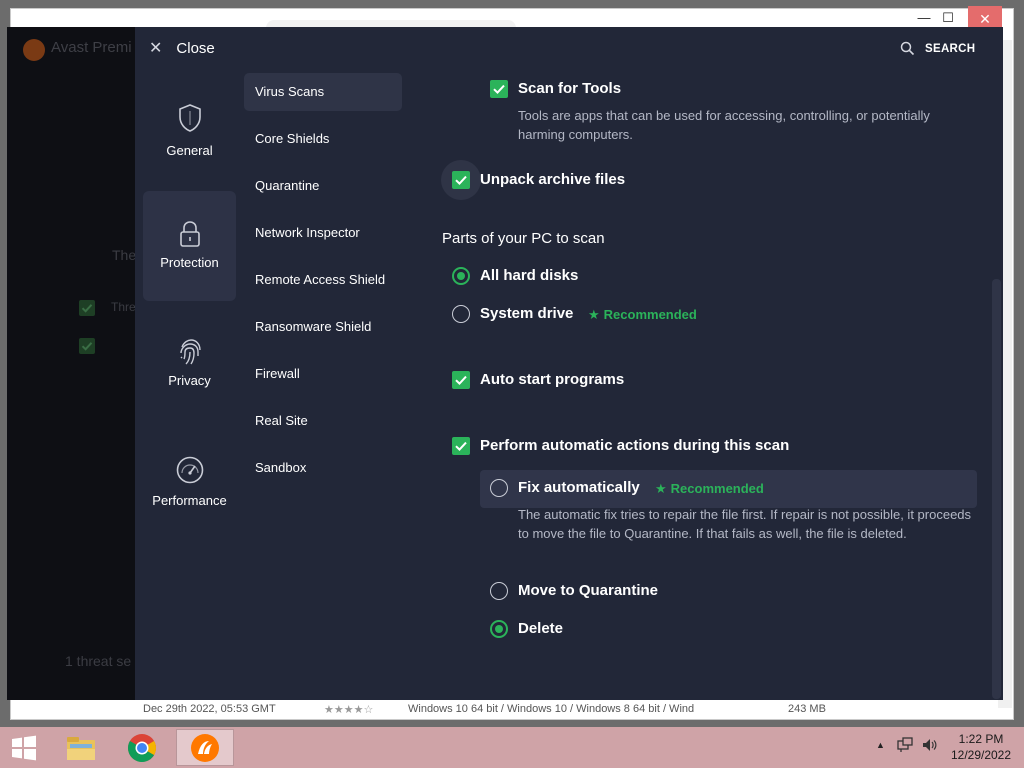 The width and height of the screenshot is (1024, 768). What do you see at coordinates (523, 238) in the screenshot?
I see `parts-section-title: Parts of your PC to scan` at bounding box center [523, 238].